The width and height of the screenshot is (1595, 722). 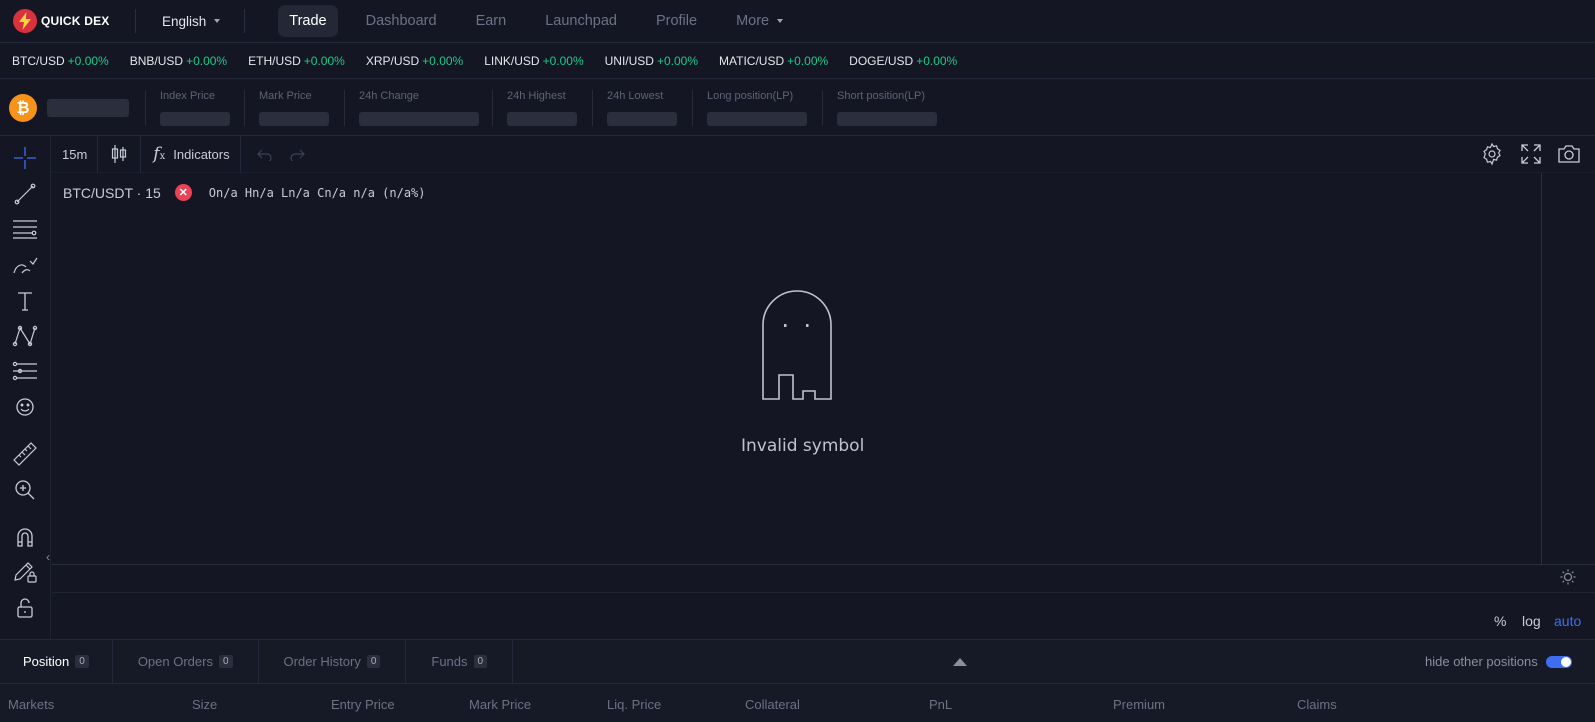 I want to click on lock-drawings-icon, so click(x=25, y=572).